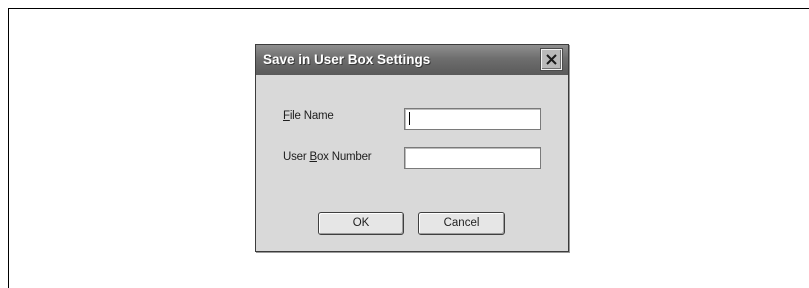 This screenshot has height=288, width=809. Describe the element at coordinates (311, 116) in the screenshot. I see `file-name-label-text: ile Name` at that location.